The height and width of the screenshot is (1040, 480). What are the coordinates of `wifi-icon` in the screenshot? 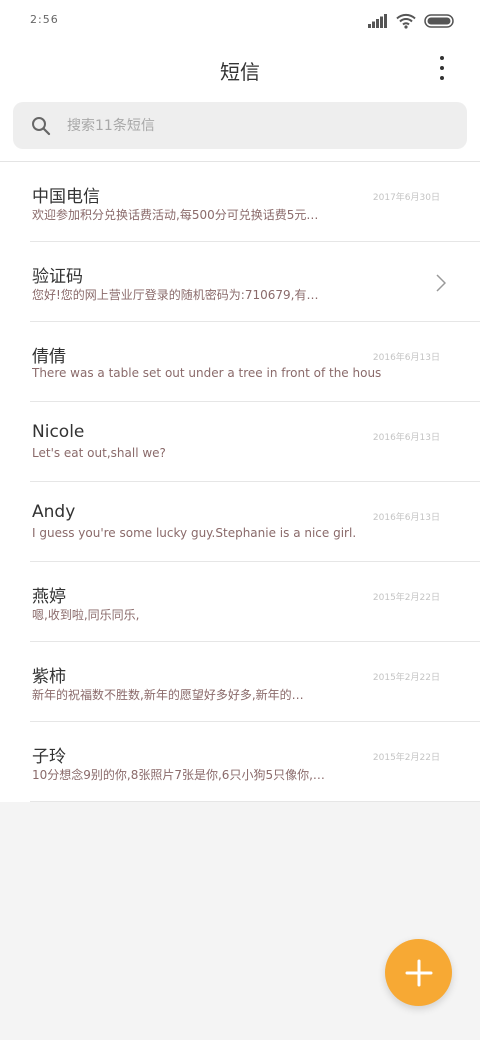 It's located at (406, 21).